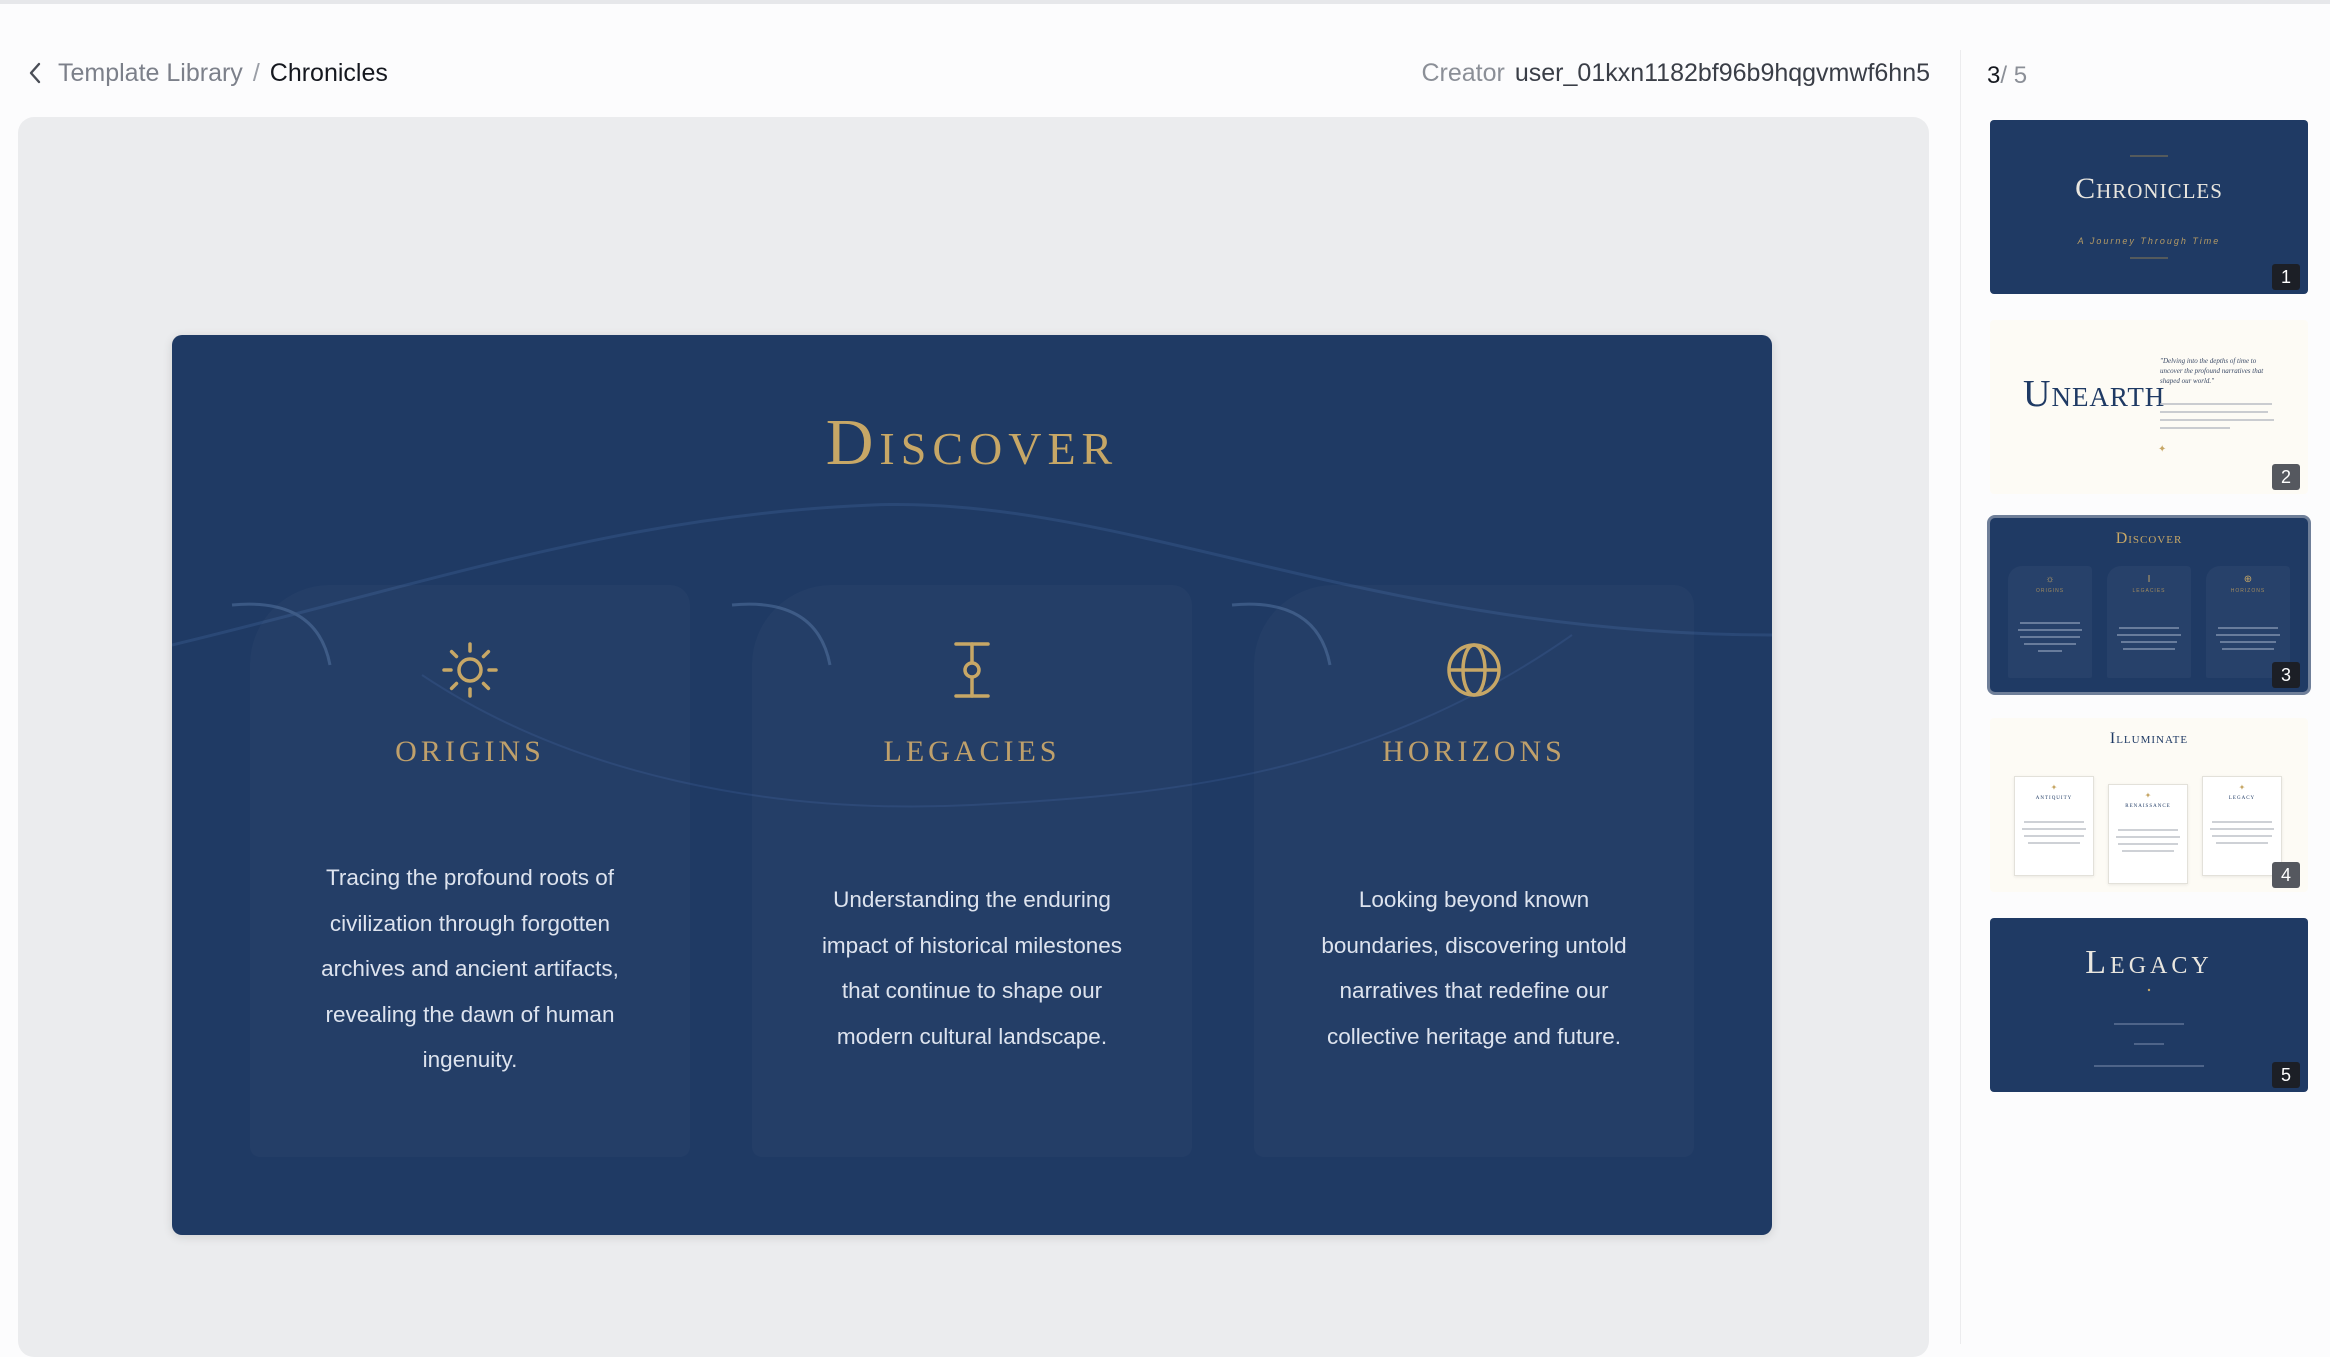  I want to click on breadcrumb-parent-link: Template Library, so click(150, 73).